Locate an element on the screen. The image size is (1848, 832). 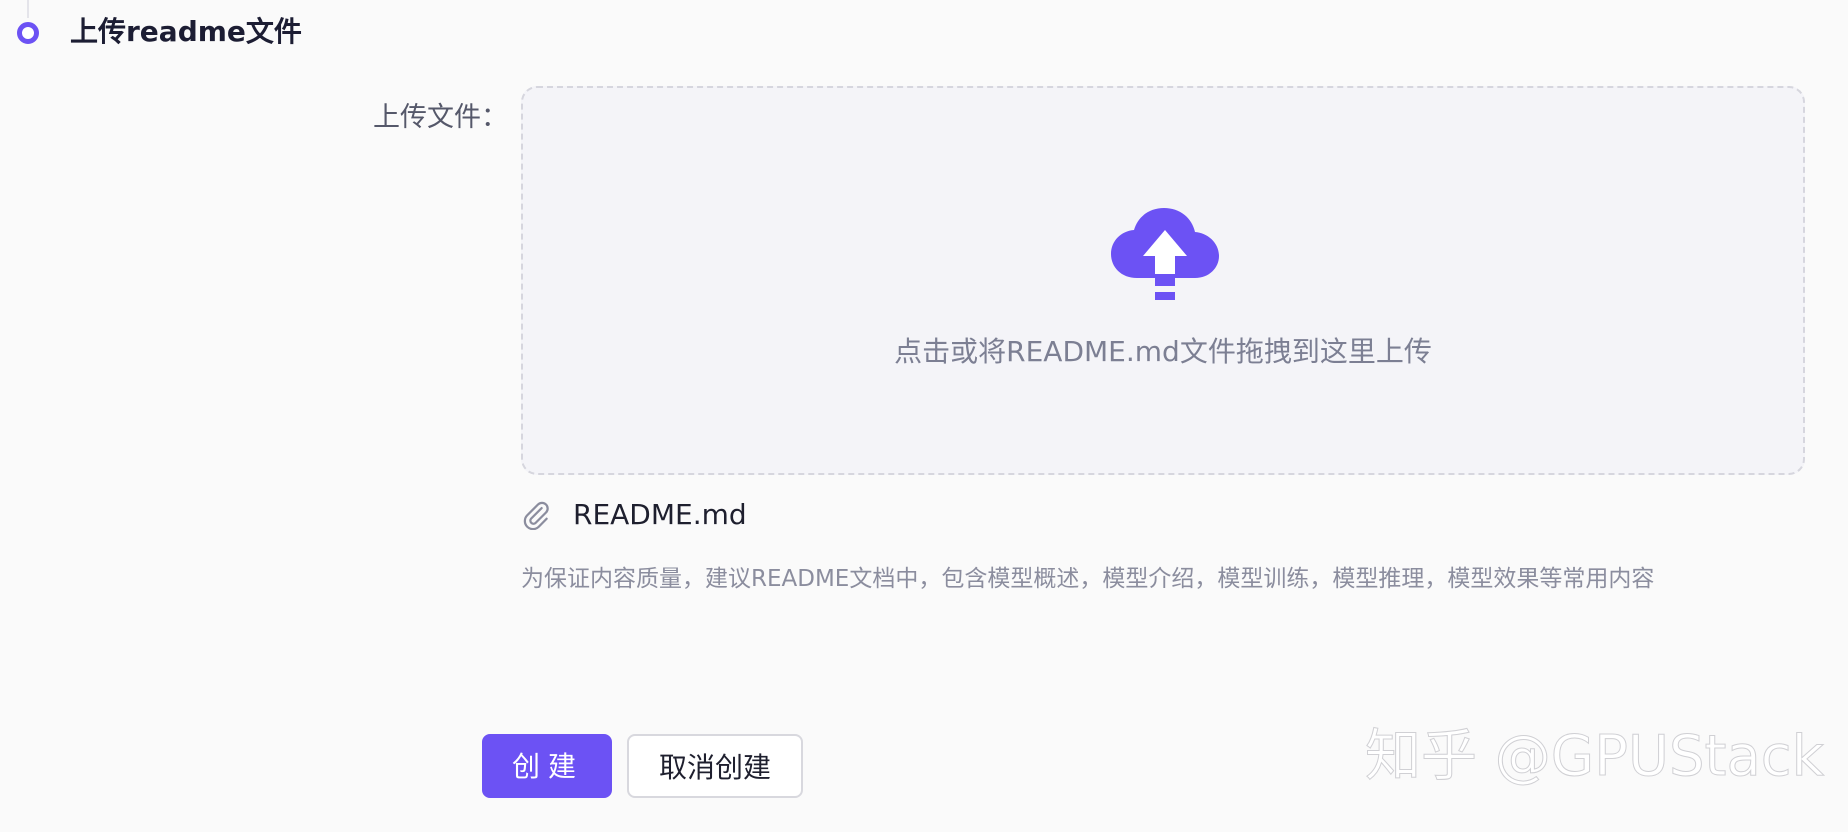
cloud-upload-icon is located at coordinates (1165, 254).